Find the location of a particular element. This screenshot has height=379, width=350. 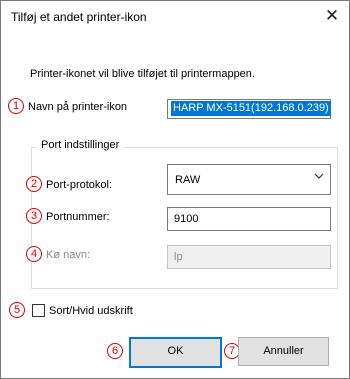

cancel-button: Annuller is located at coordinates (283, 351).